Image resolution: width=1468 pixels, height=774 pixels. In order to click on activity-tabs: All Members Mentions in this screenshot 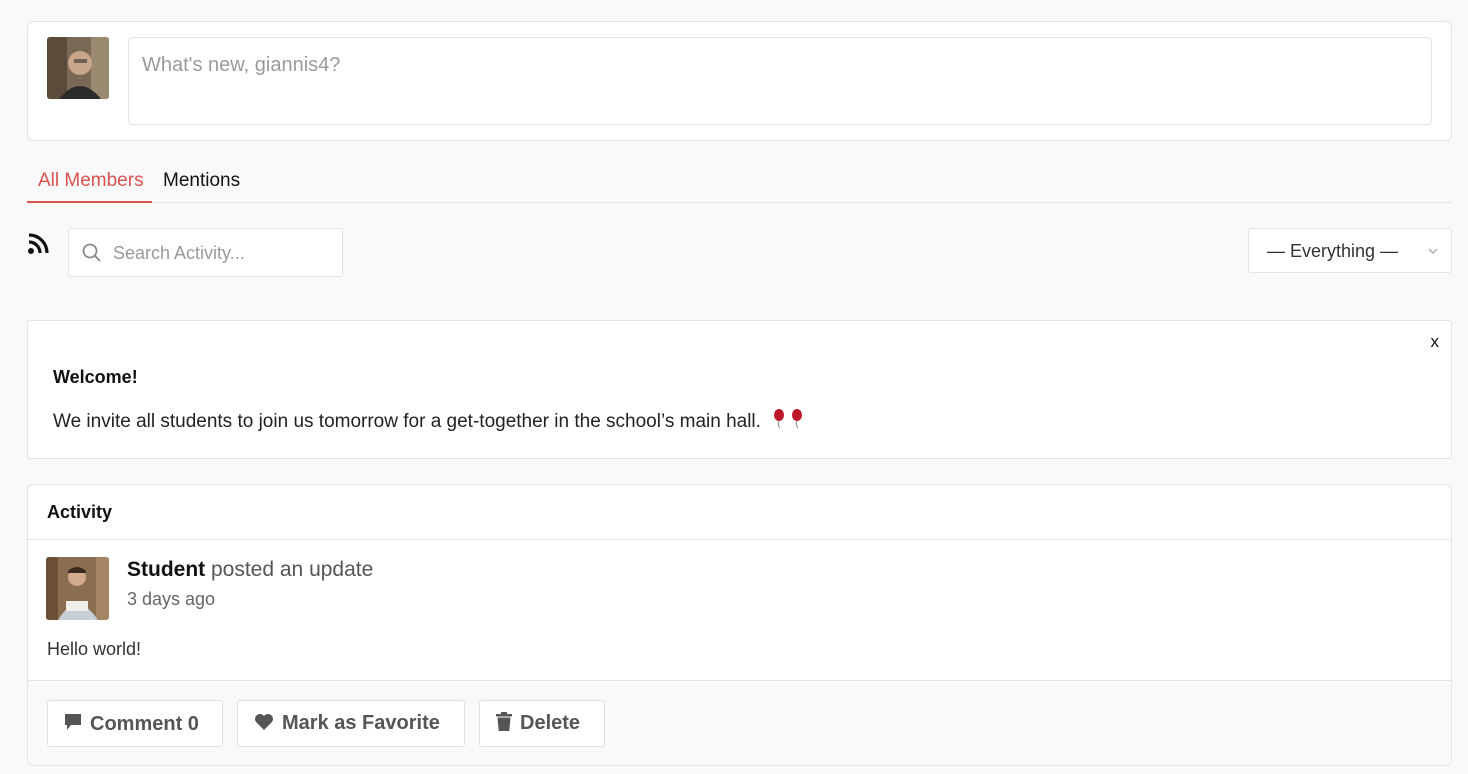, I will do `click(739, 181)`.